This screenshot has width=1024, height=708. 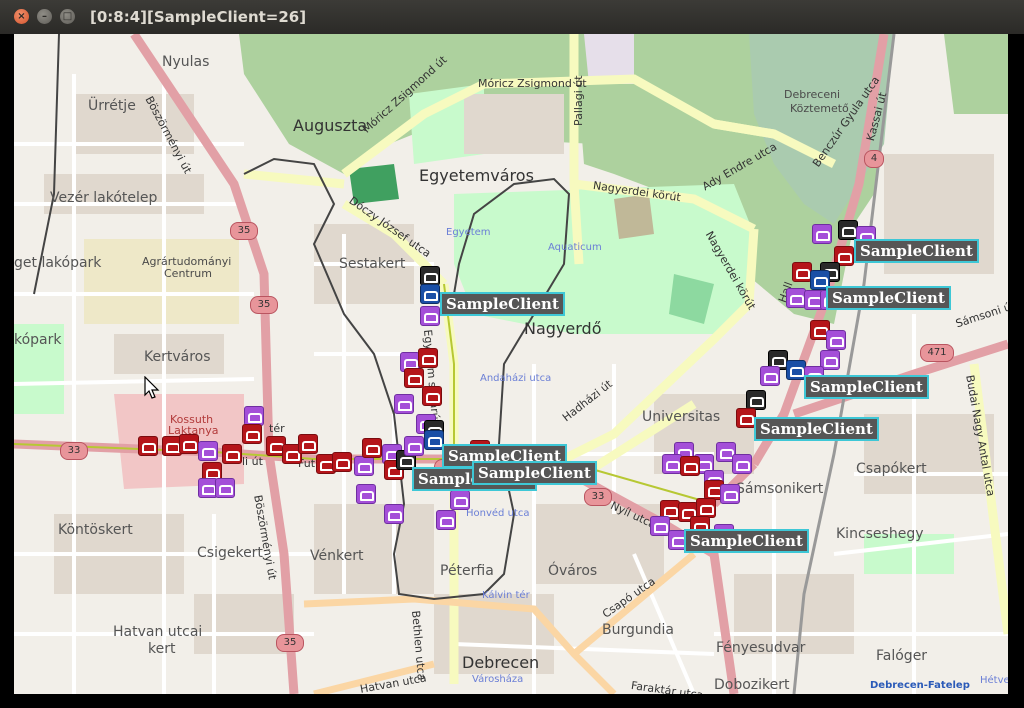 What do you see at coordinates (512, 17) in the screenshot?
I see `window-titlebar: × – □ [0:8:4][SampleClient=26]` at bounding box center [512, 17].